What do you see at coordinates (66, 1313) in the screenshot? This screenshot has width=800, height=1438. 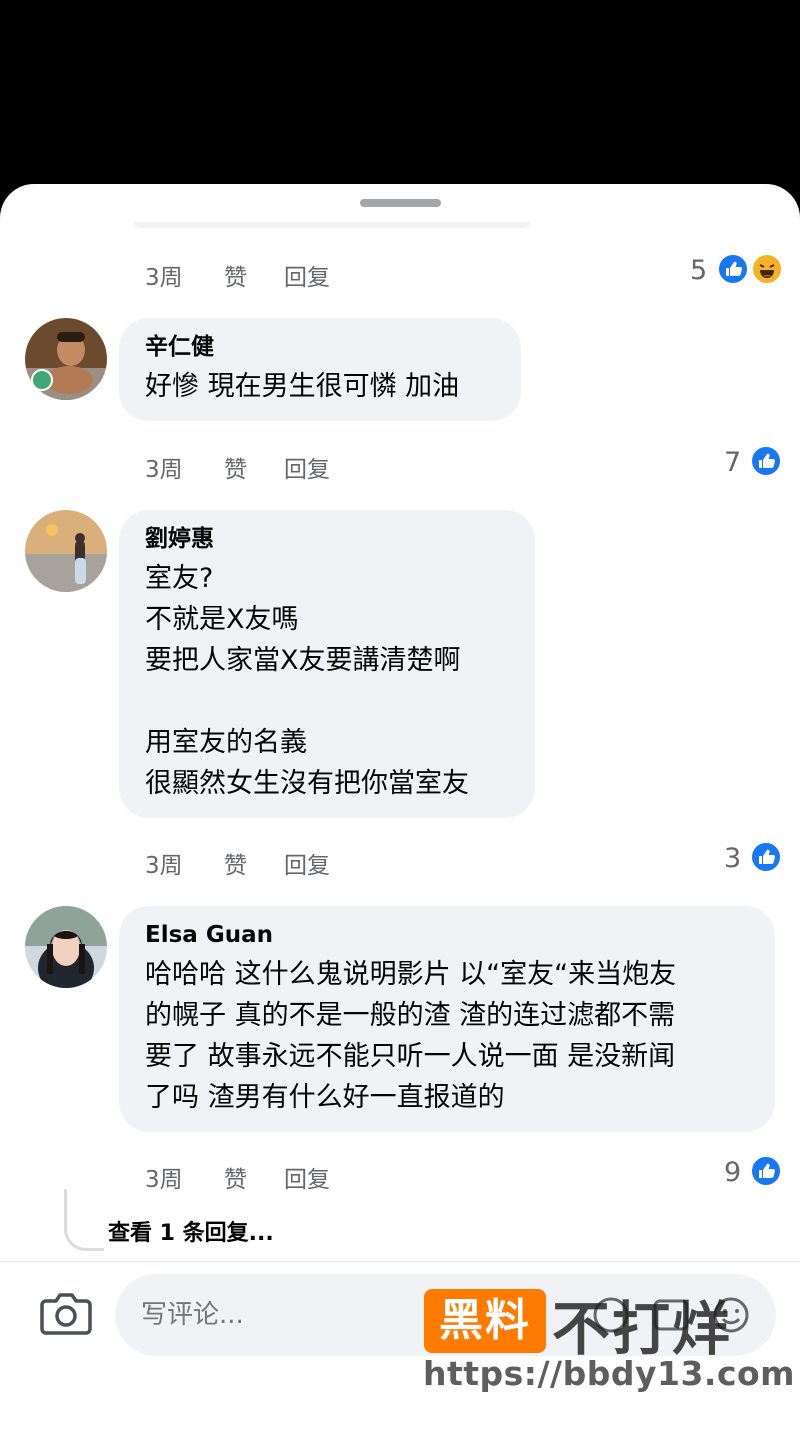 I see `camera-icon` at bounding box center [66, 1313].